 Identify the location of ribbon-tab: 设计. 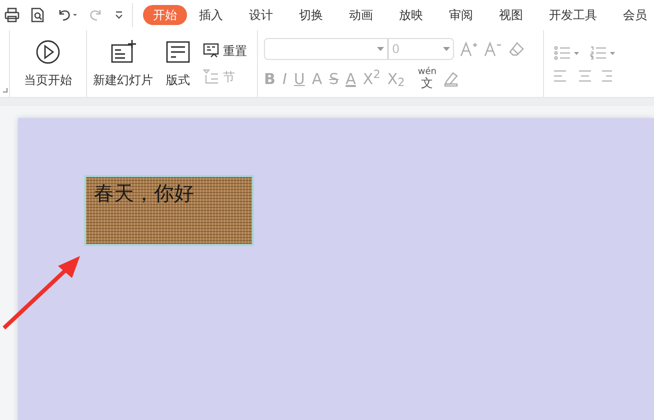
(261, 15).